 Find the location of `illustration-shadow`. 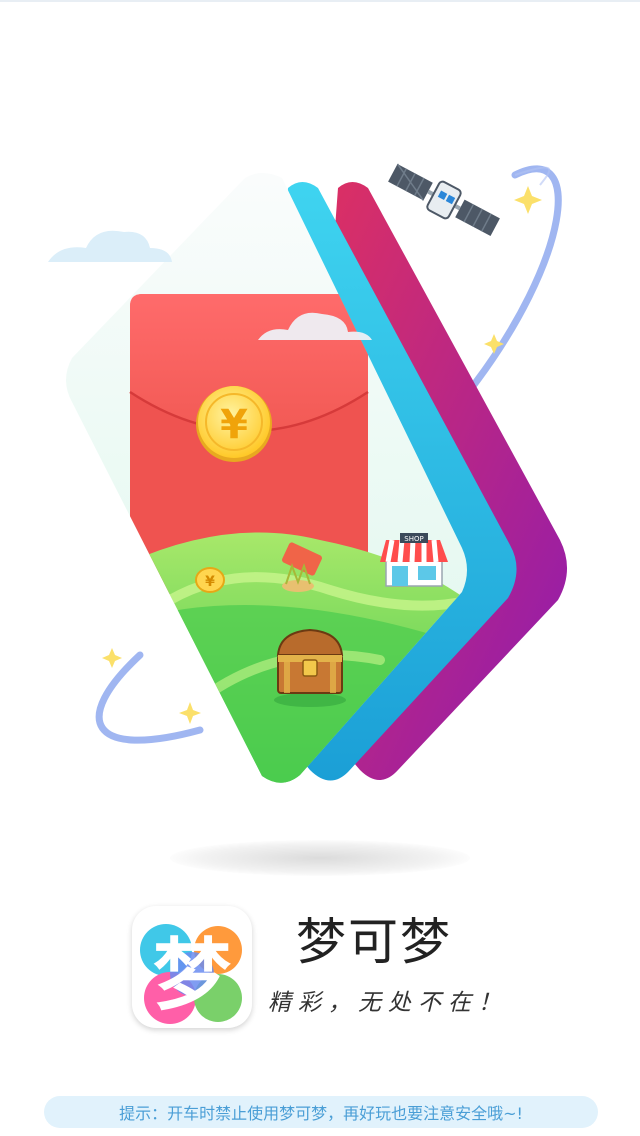

illustration-shadow is located at coordinates (320, 858).